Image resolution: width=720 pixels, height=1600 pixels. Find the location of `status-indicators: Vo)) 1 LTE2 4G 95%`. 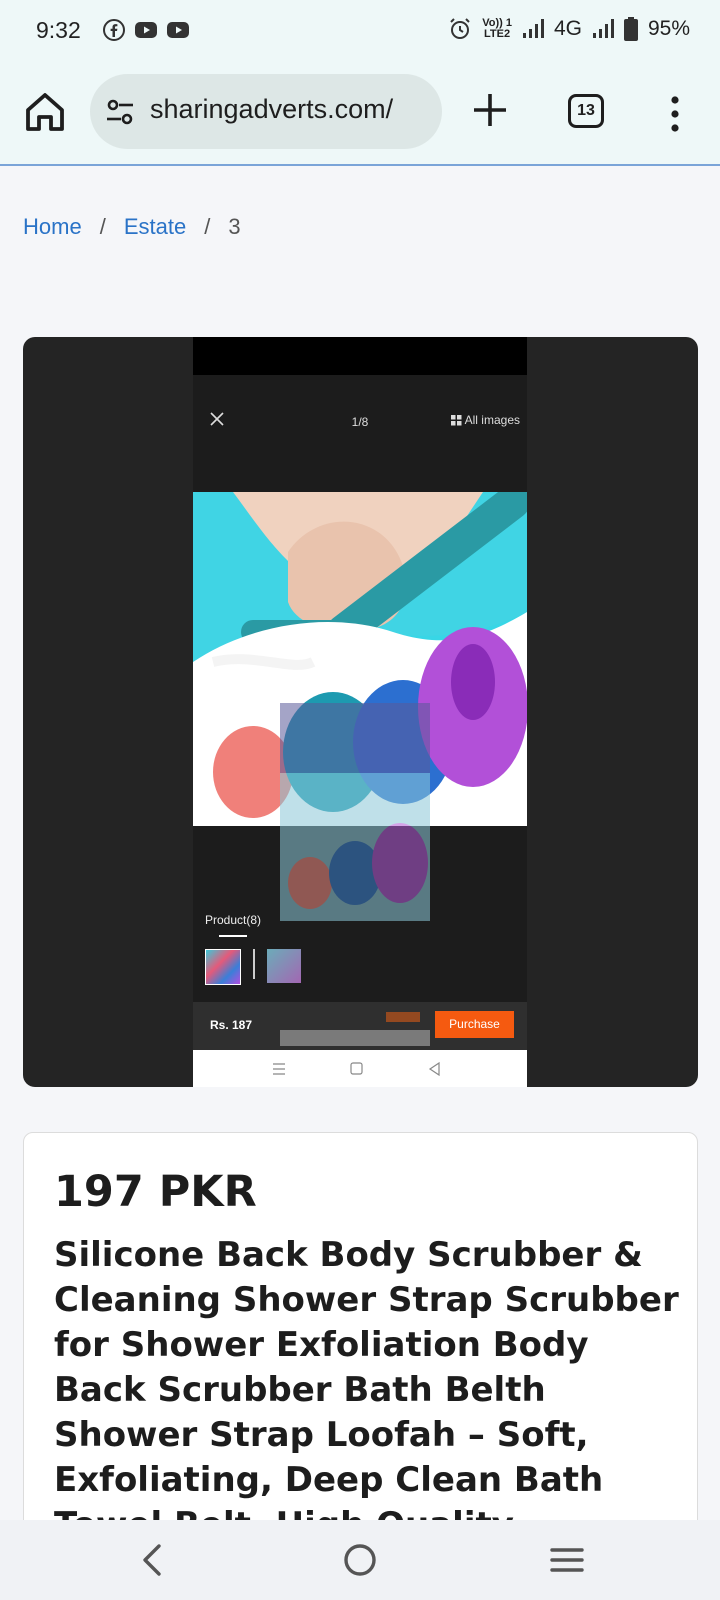

status-indicators: Vo)) 1 LTE2 4G 95% is located at coordinates (569, 29).